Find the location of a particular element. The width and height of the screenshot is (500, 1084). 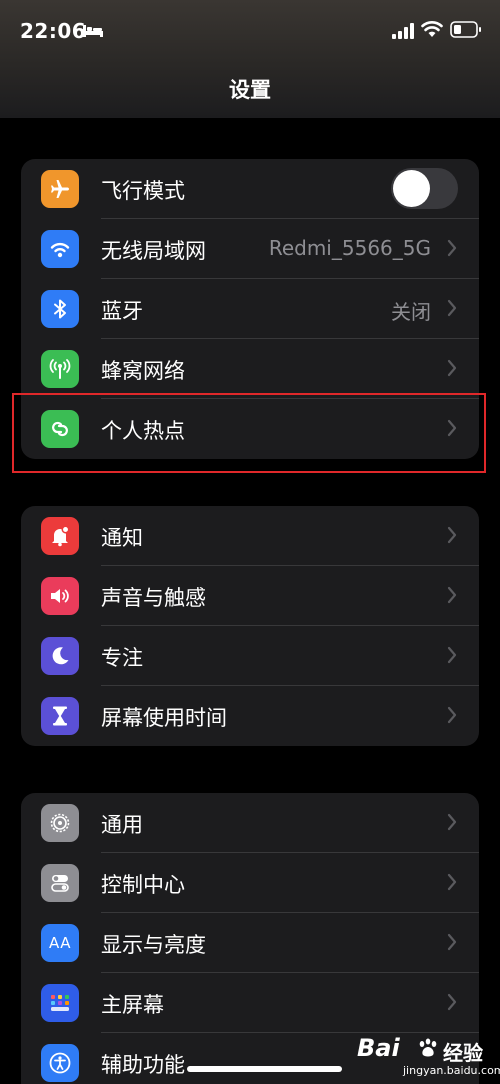

watermark-suffix: 经验 is located at coordinates (463, 1053).